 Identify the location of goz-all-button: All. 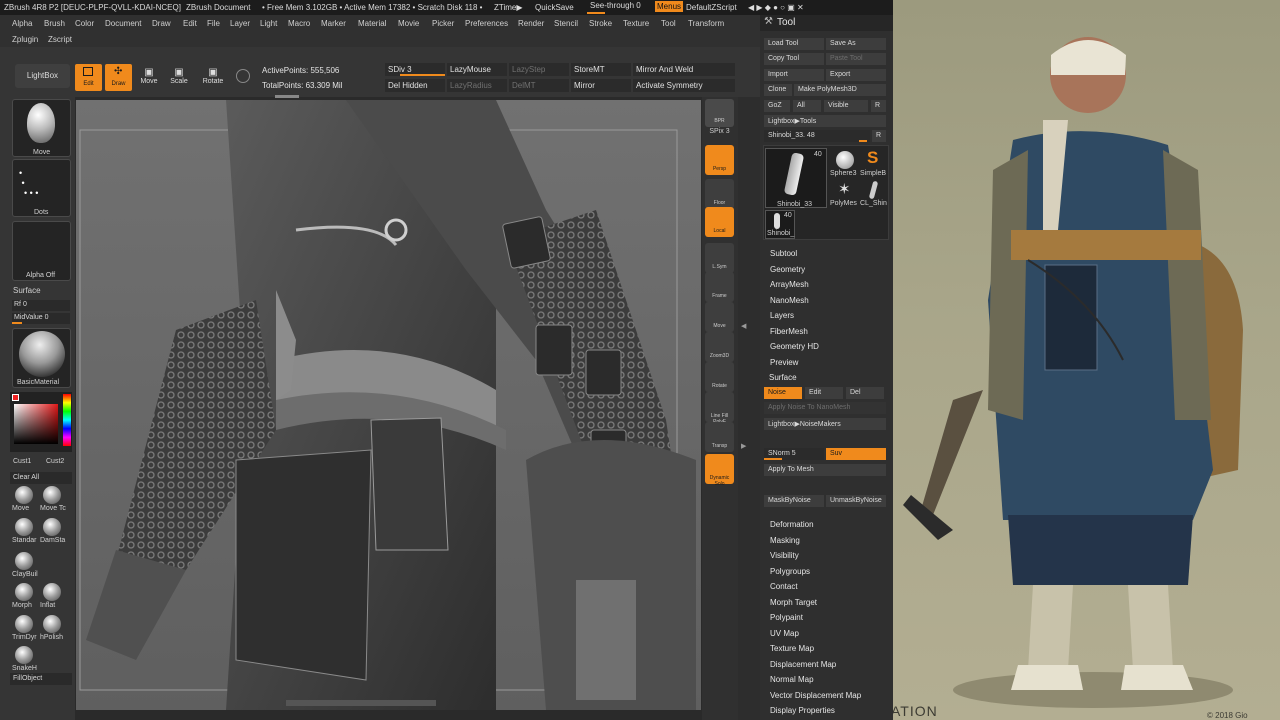
(807, 106).